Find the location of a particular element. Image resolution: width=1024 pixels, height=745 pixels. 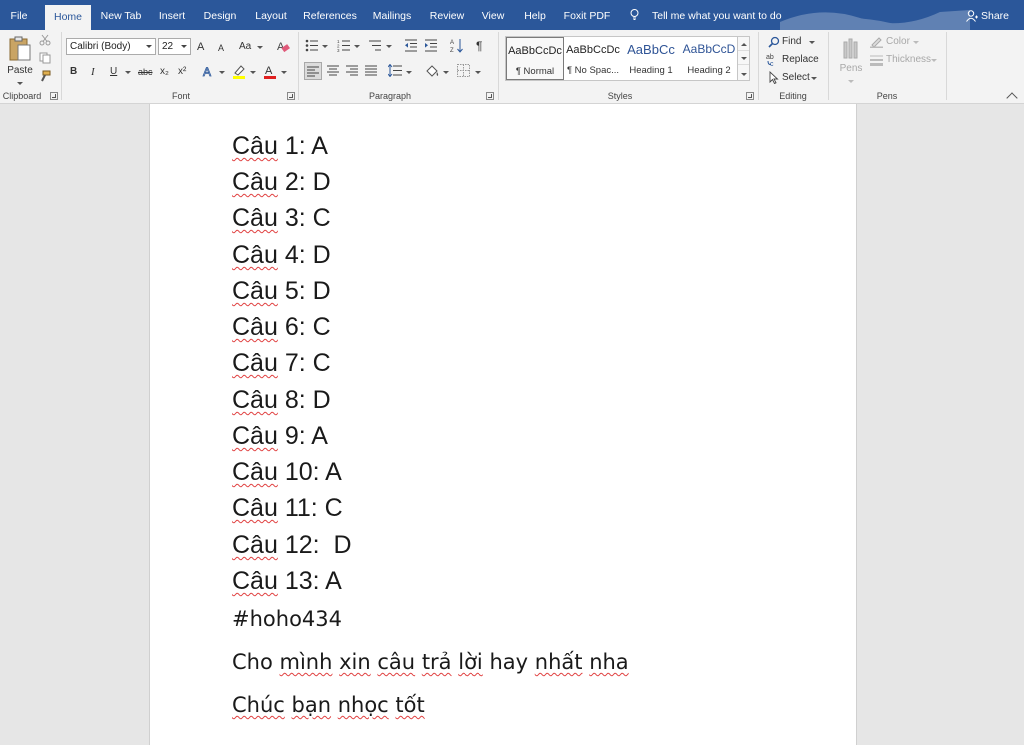

text-effects-icon: A is located at coordinates (209, 72).